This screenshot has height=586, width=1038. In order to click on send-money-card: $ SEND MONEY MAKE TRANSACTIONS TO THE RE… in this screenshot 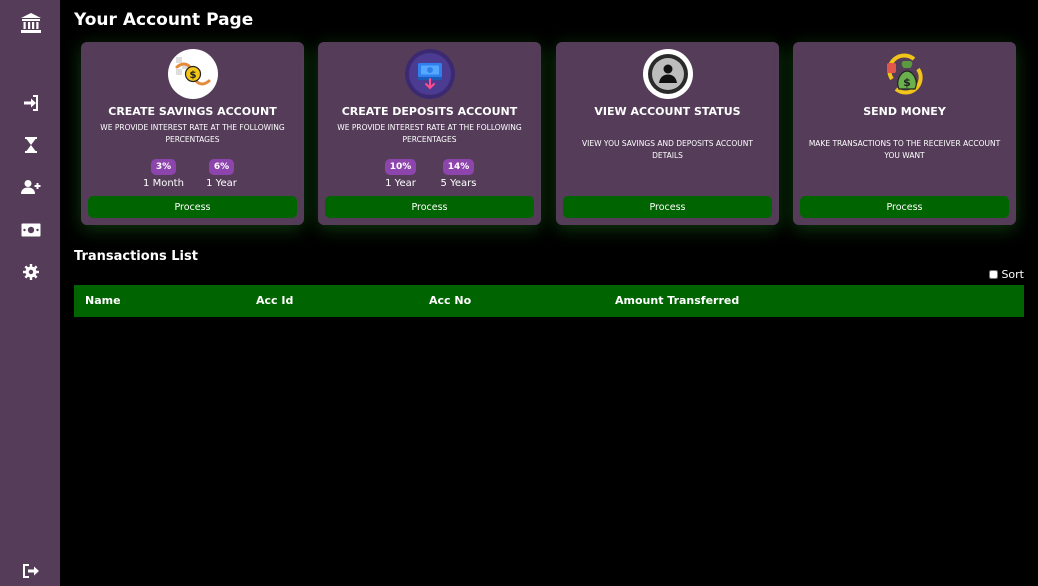, I will do `click(904, 133)`.